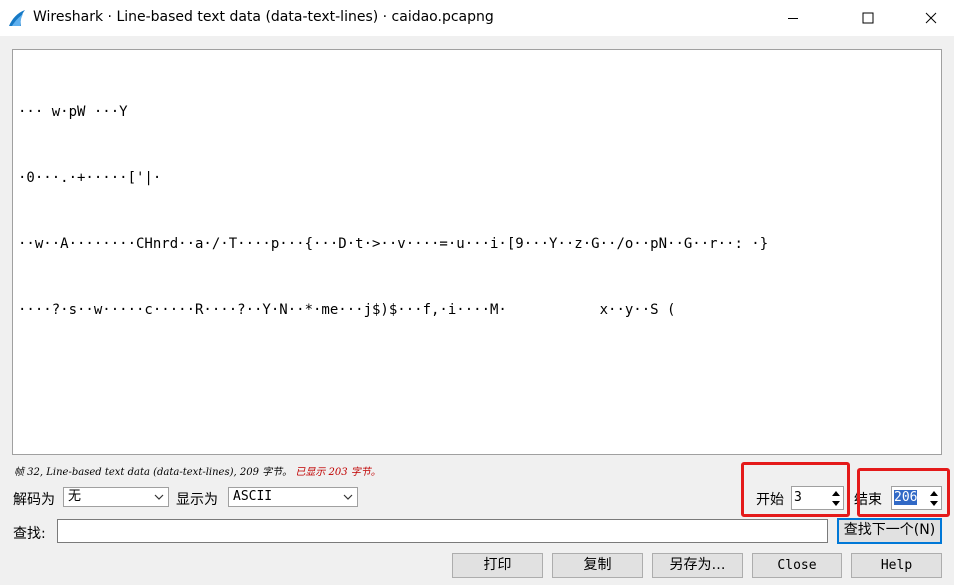 This screenshot has width=954, height=585. I want to click on start-increment-button, so click(836, 493).